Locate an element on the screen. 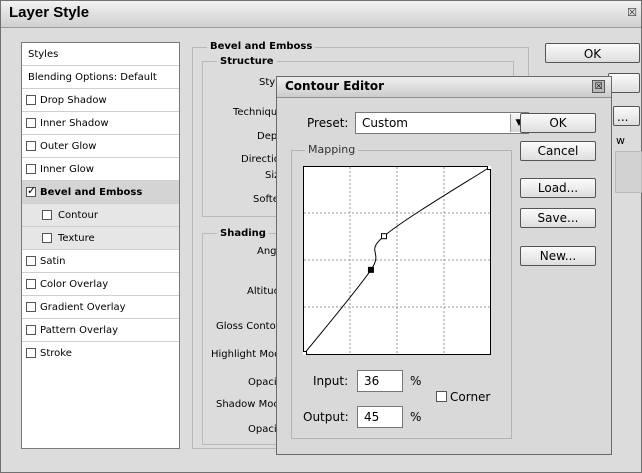 The width and height of the screenshot is (642, 473). sidebar-item-bevel-and-emboss: ✓ Bevel and Emboss is located at coordinates (100, 192).